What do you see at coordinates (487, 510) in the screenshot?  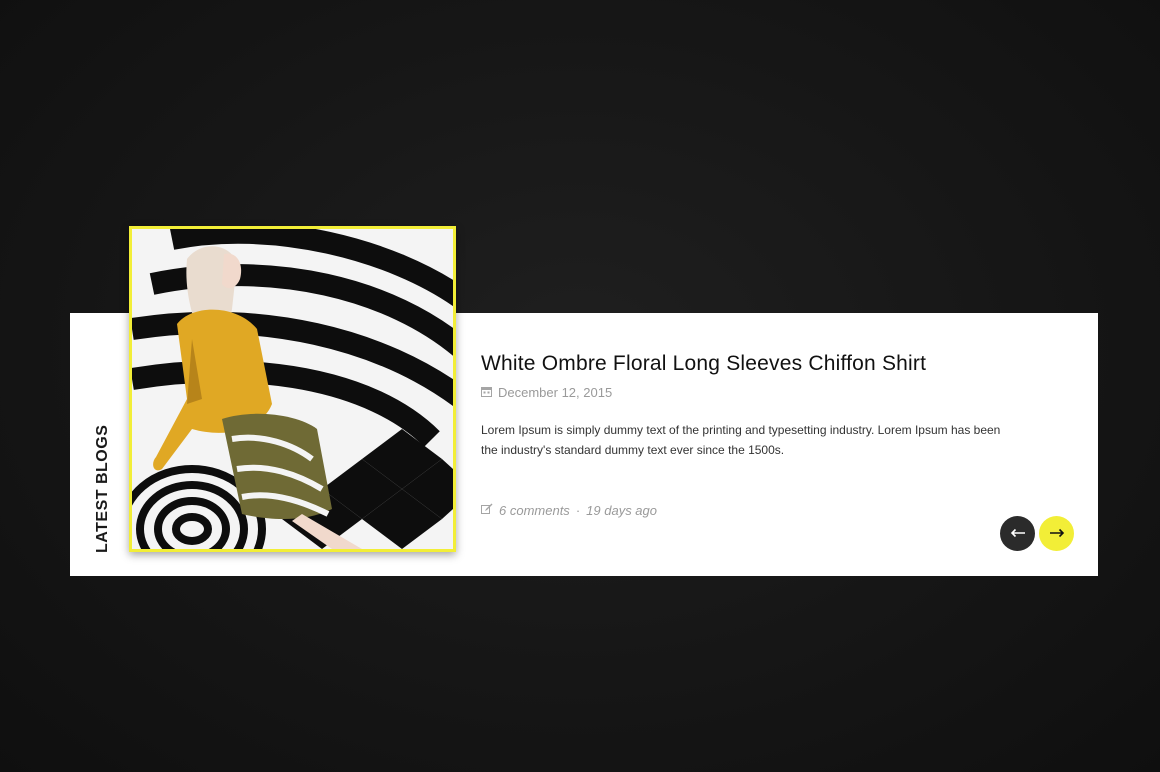 I see `edit-icon` at bounding box center [487, 510].